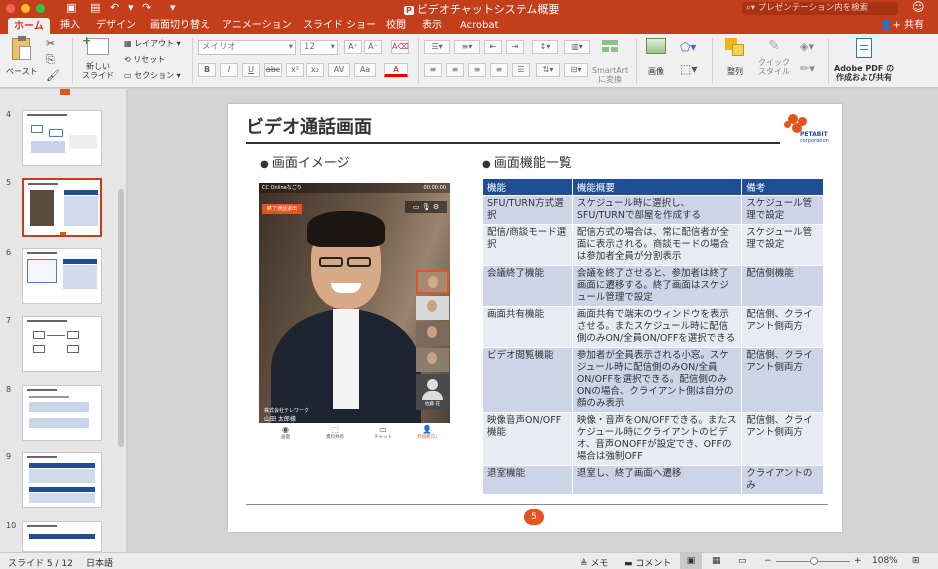 This screenshot has width=938, height=569. Describe the element at coordinates (335, 432) in the screenshot. I see `share-docs-control: ⬚ 資料共有` at that location.